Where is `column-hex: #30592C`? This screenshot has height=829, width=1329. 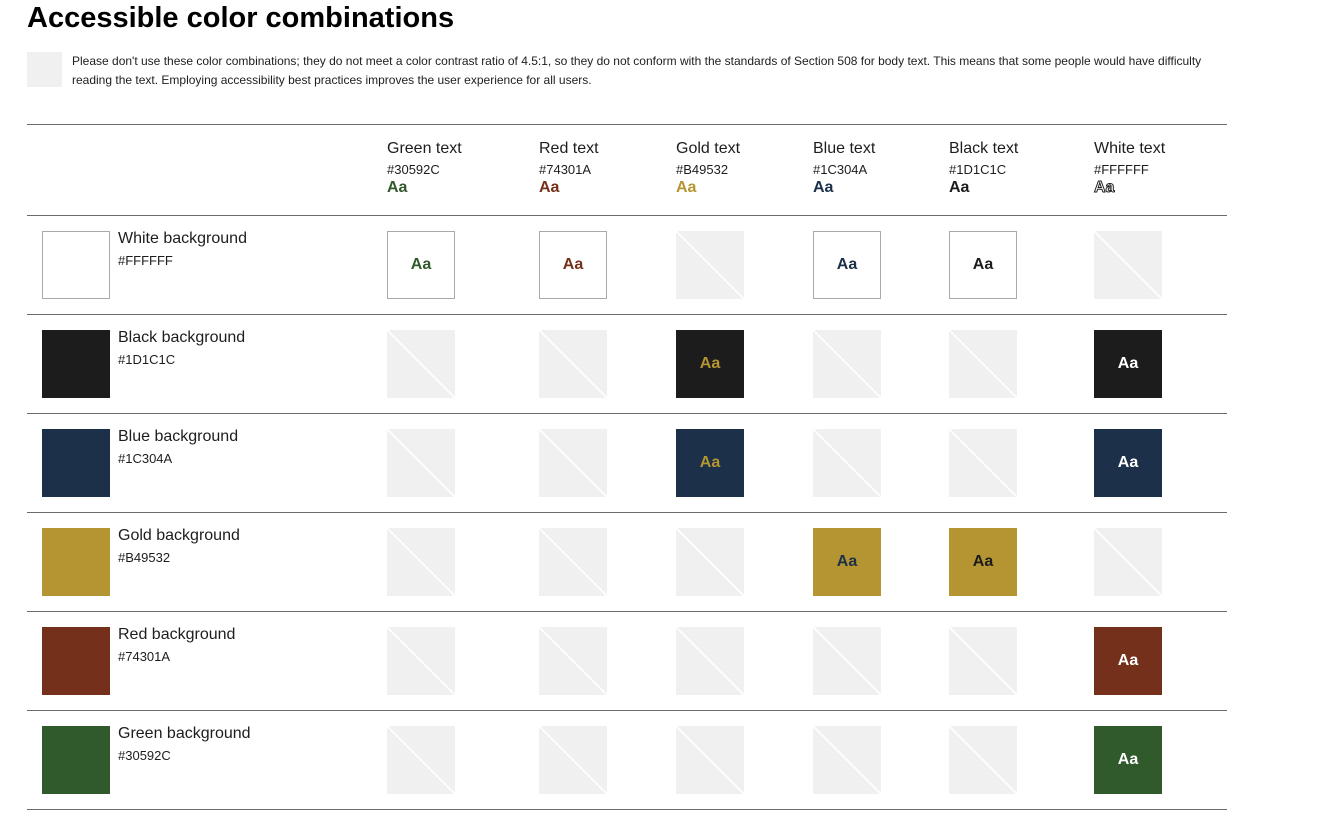
column-hex: #30592C is located at coordinates (413, 169).